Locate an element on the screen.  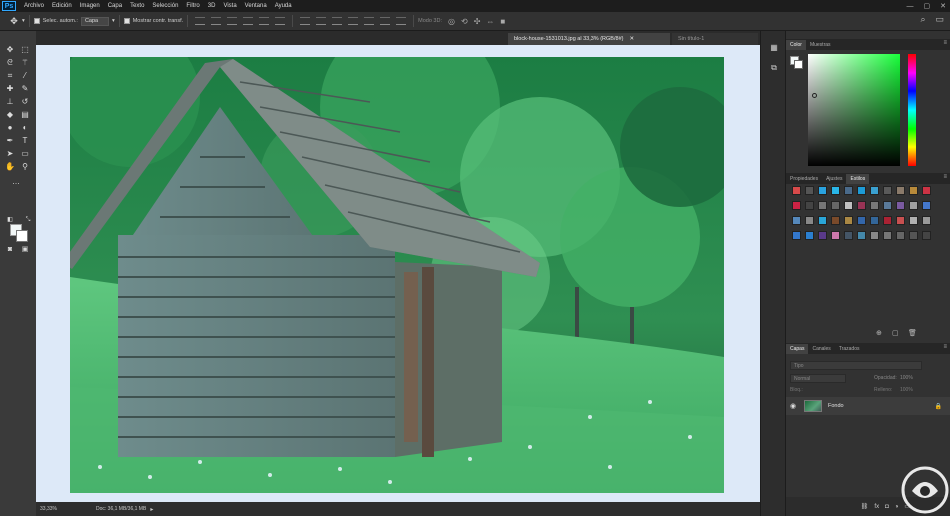
tab-color: Color is located at coordinates (796, 45).